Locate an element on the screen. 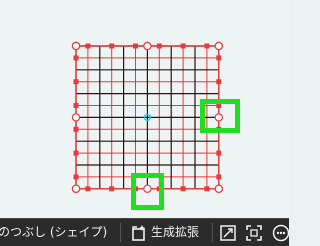 The image size is (320, 246). generative-expand-label: 生成拡張 is located at coordinates (175, 232).